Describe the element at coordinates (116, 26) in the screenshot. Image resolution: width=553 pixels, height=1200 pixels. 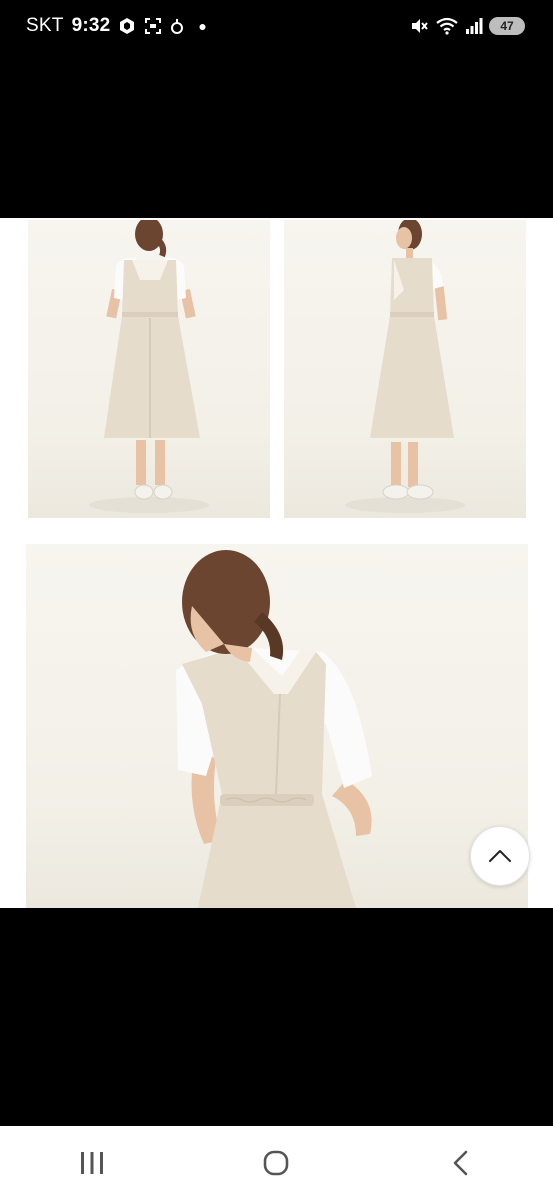
I see `status-left: SKT 9:32 ●` at that location.